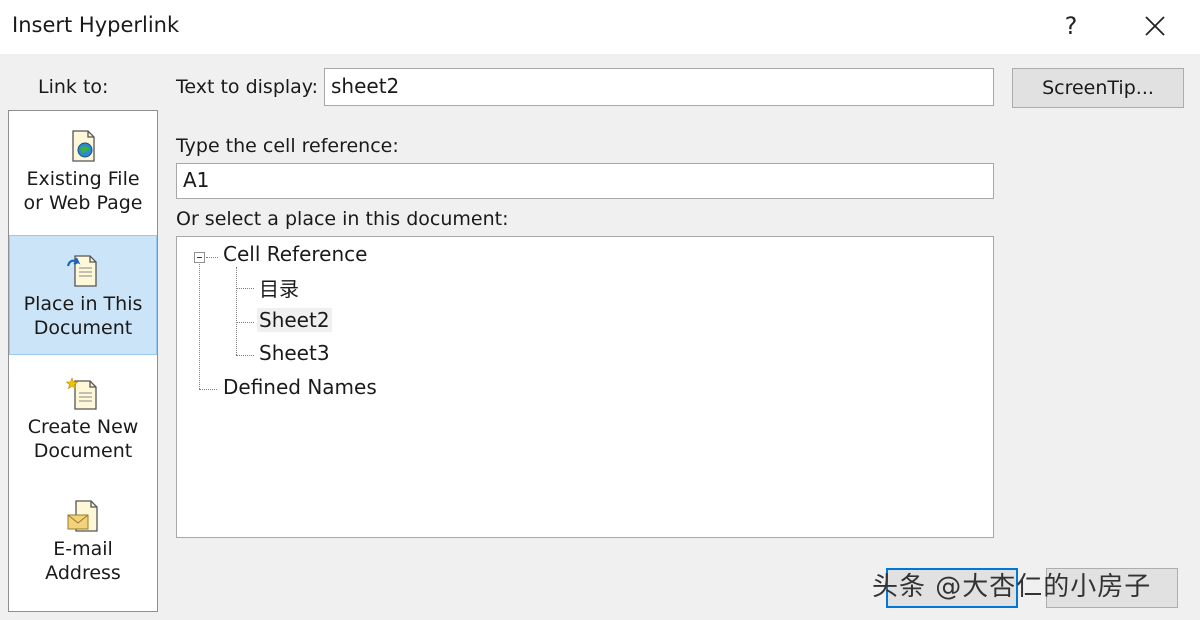 Image resolution: width=1200 pixels, height=620 pixels. What do you see at coordinates (1012, 587) in the screenshot?
I see `watermark: 头条 @大杏仁的小房子` at bounding box center [1012, 587].